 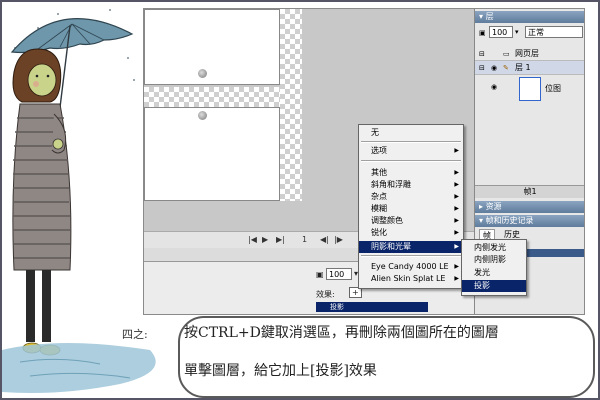 I want to click on submenu-inner-glow: 内侧发光, so click(x=494, y=248).